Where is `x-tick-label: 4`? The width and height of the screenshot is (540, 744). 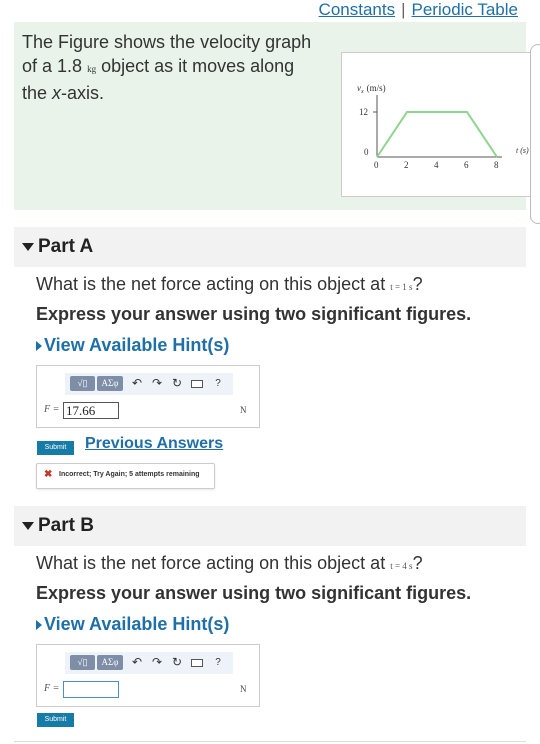
x-tick-label: 4 is located at coordinates (436, 165).